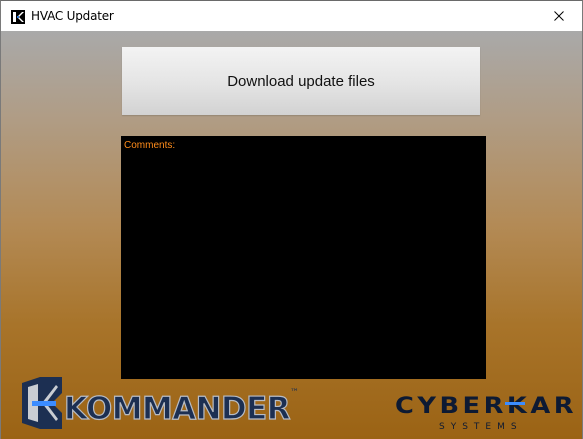 The image size is (583, 439). I want to click on comments-label: Comments:, so click(150, 145).